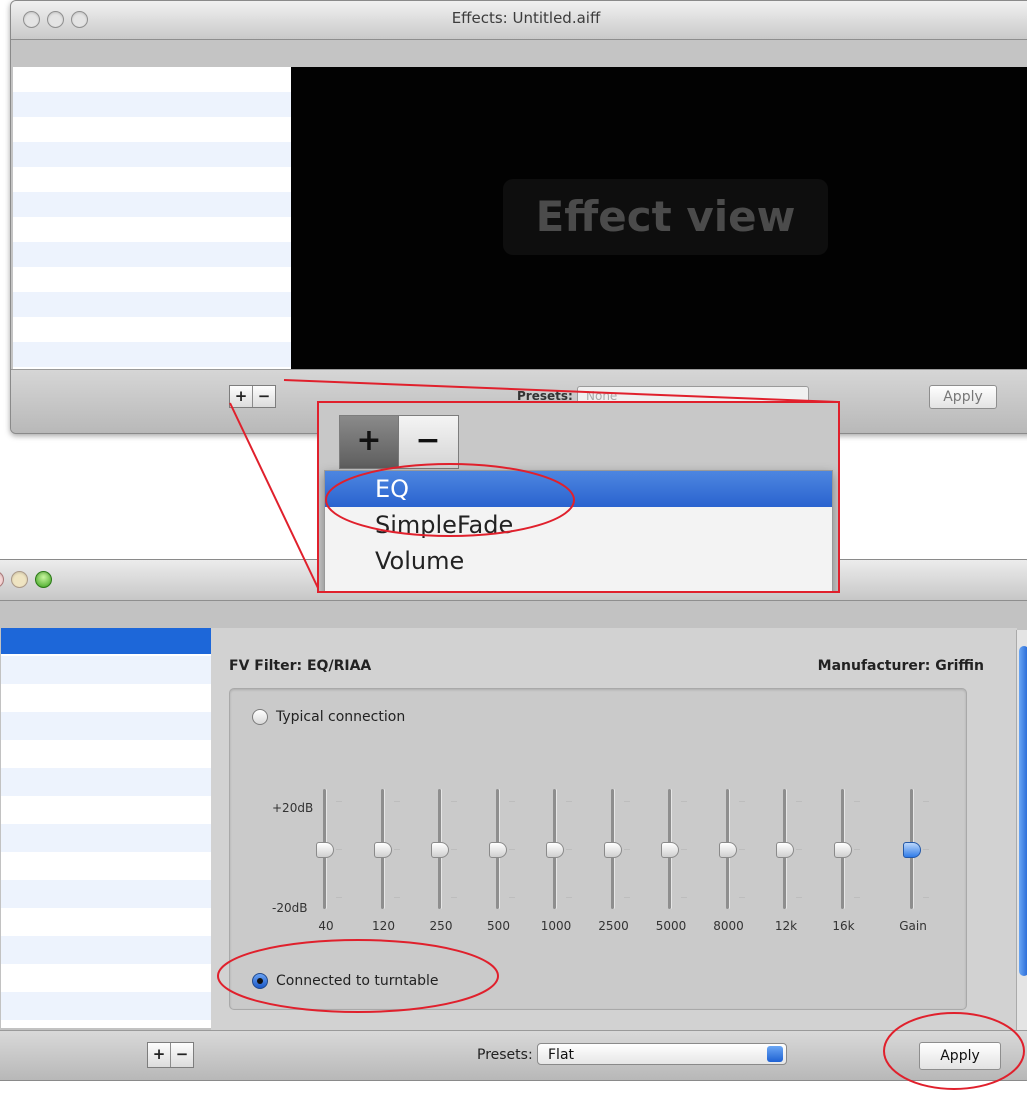  What do you see at coordinates (728, 926) in the screenshot?
I see `slider-label: 8000` at bounding box center [728, 926].